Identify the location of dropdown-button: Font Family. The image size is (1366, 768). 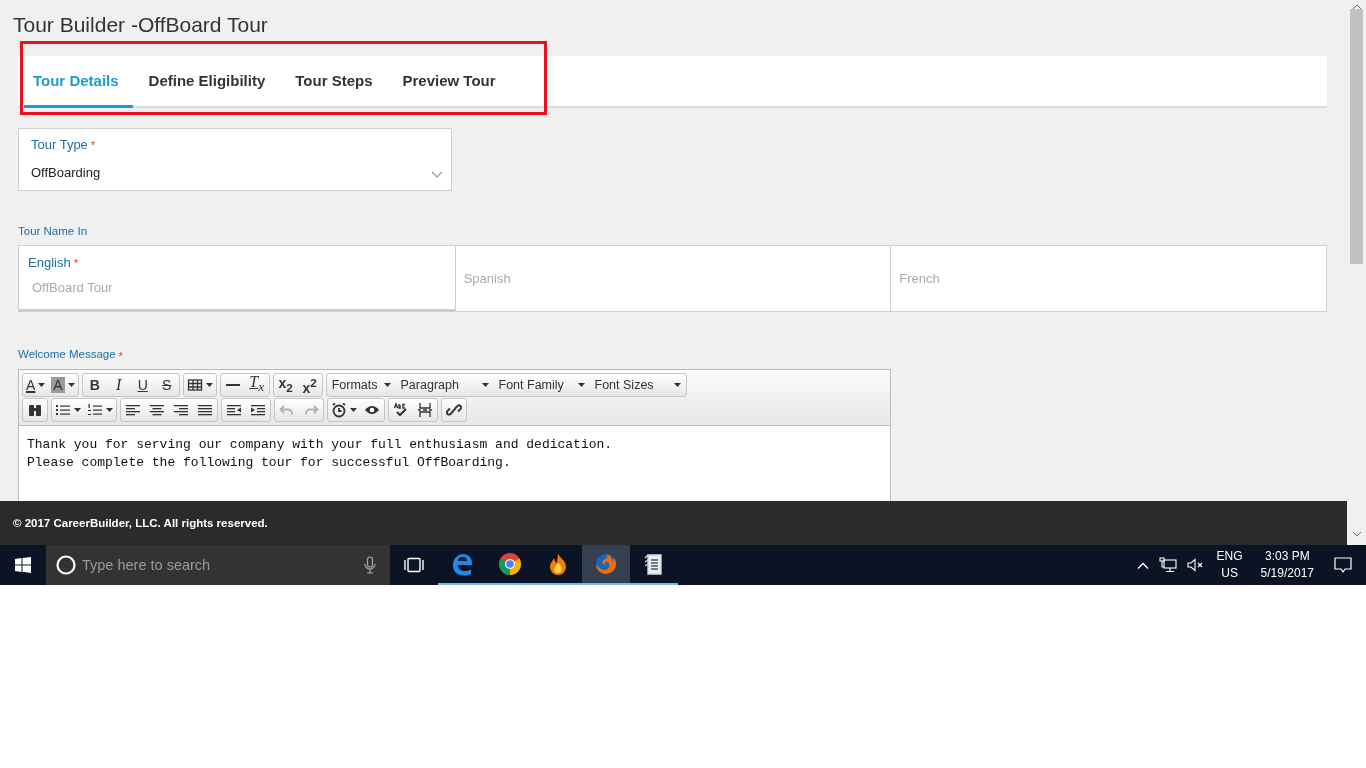
(541, 385).